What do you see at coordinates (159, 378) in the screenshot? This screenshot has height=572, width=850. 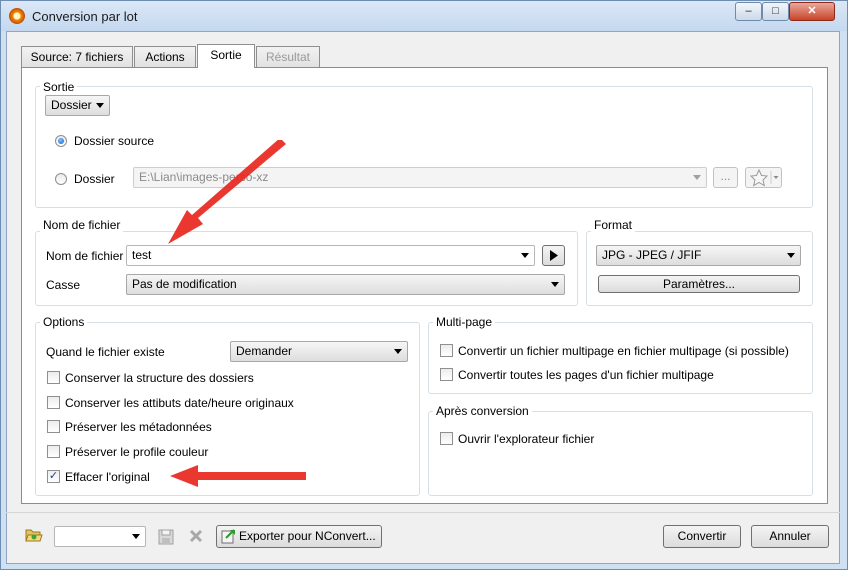 I see `checkbox-keep-folder-structure-label: Conserver la structure des dossiers` at bounding box center [159, 378].